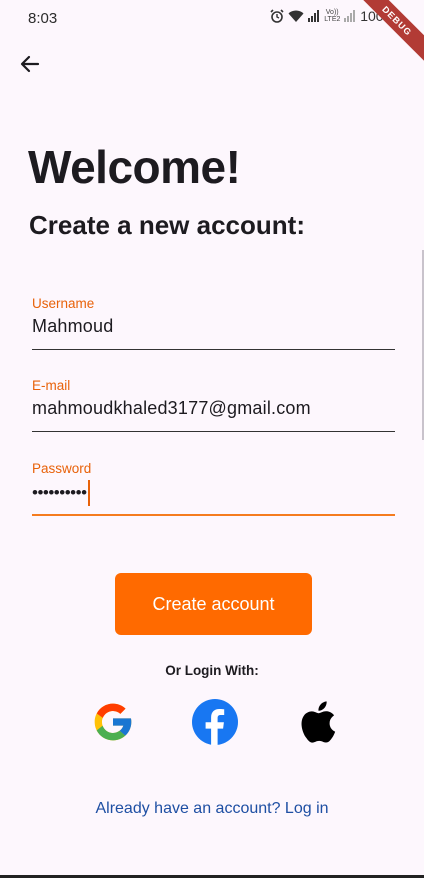  I want to click on email-input: mahmoudkhaled3177@gmail.com, so click(213, 410).